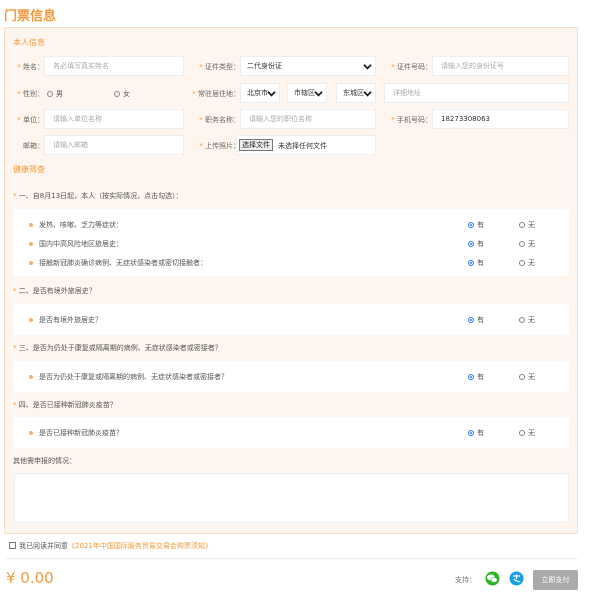  What do you see at coordinates (256, 145) in the screenshot?
I see `choose-file-button: 选择文件` at bounding box center [256, 145].